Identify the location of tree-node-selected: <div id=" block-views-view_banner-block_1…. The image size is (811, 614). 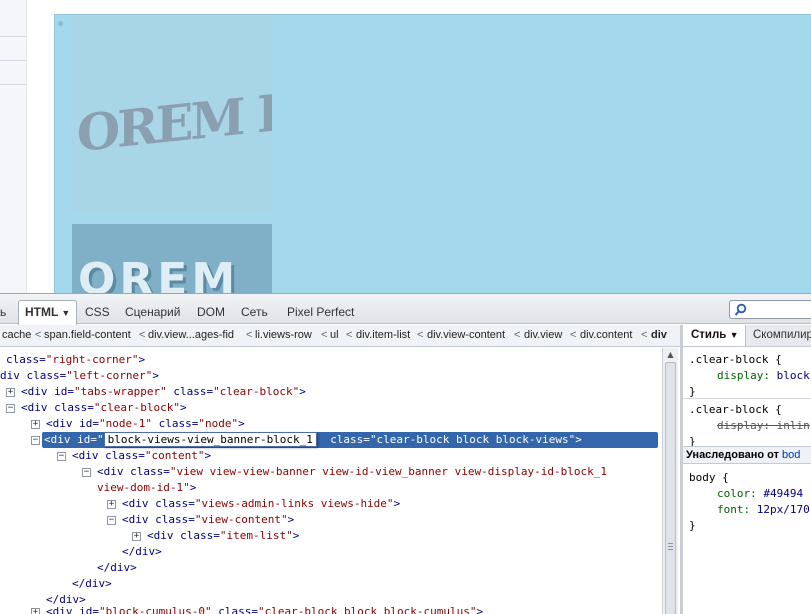
(350, 440).